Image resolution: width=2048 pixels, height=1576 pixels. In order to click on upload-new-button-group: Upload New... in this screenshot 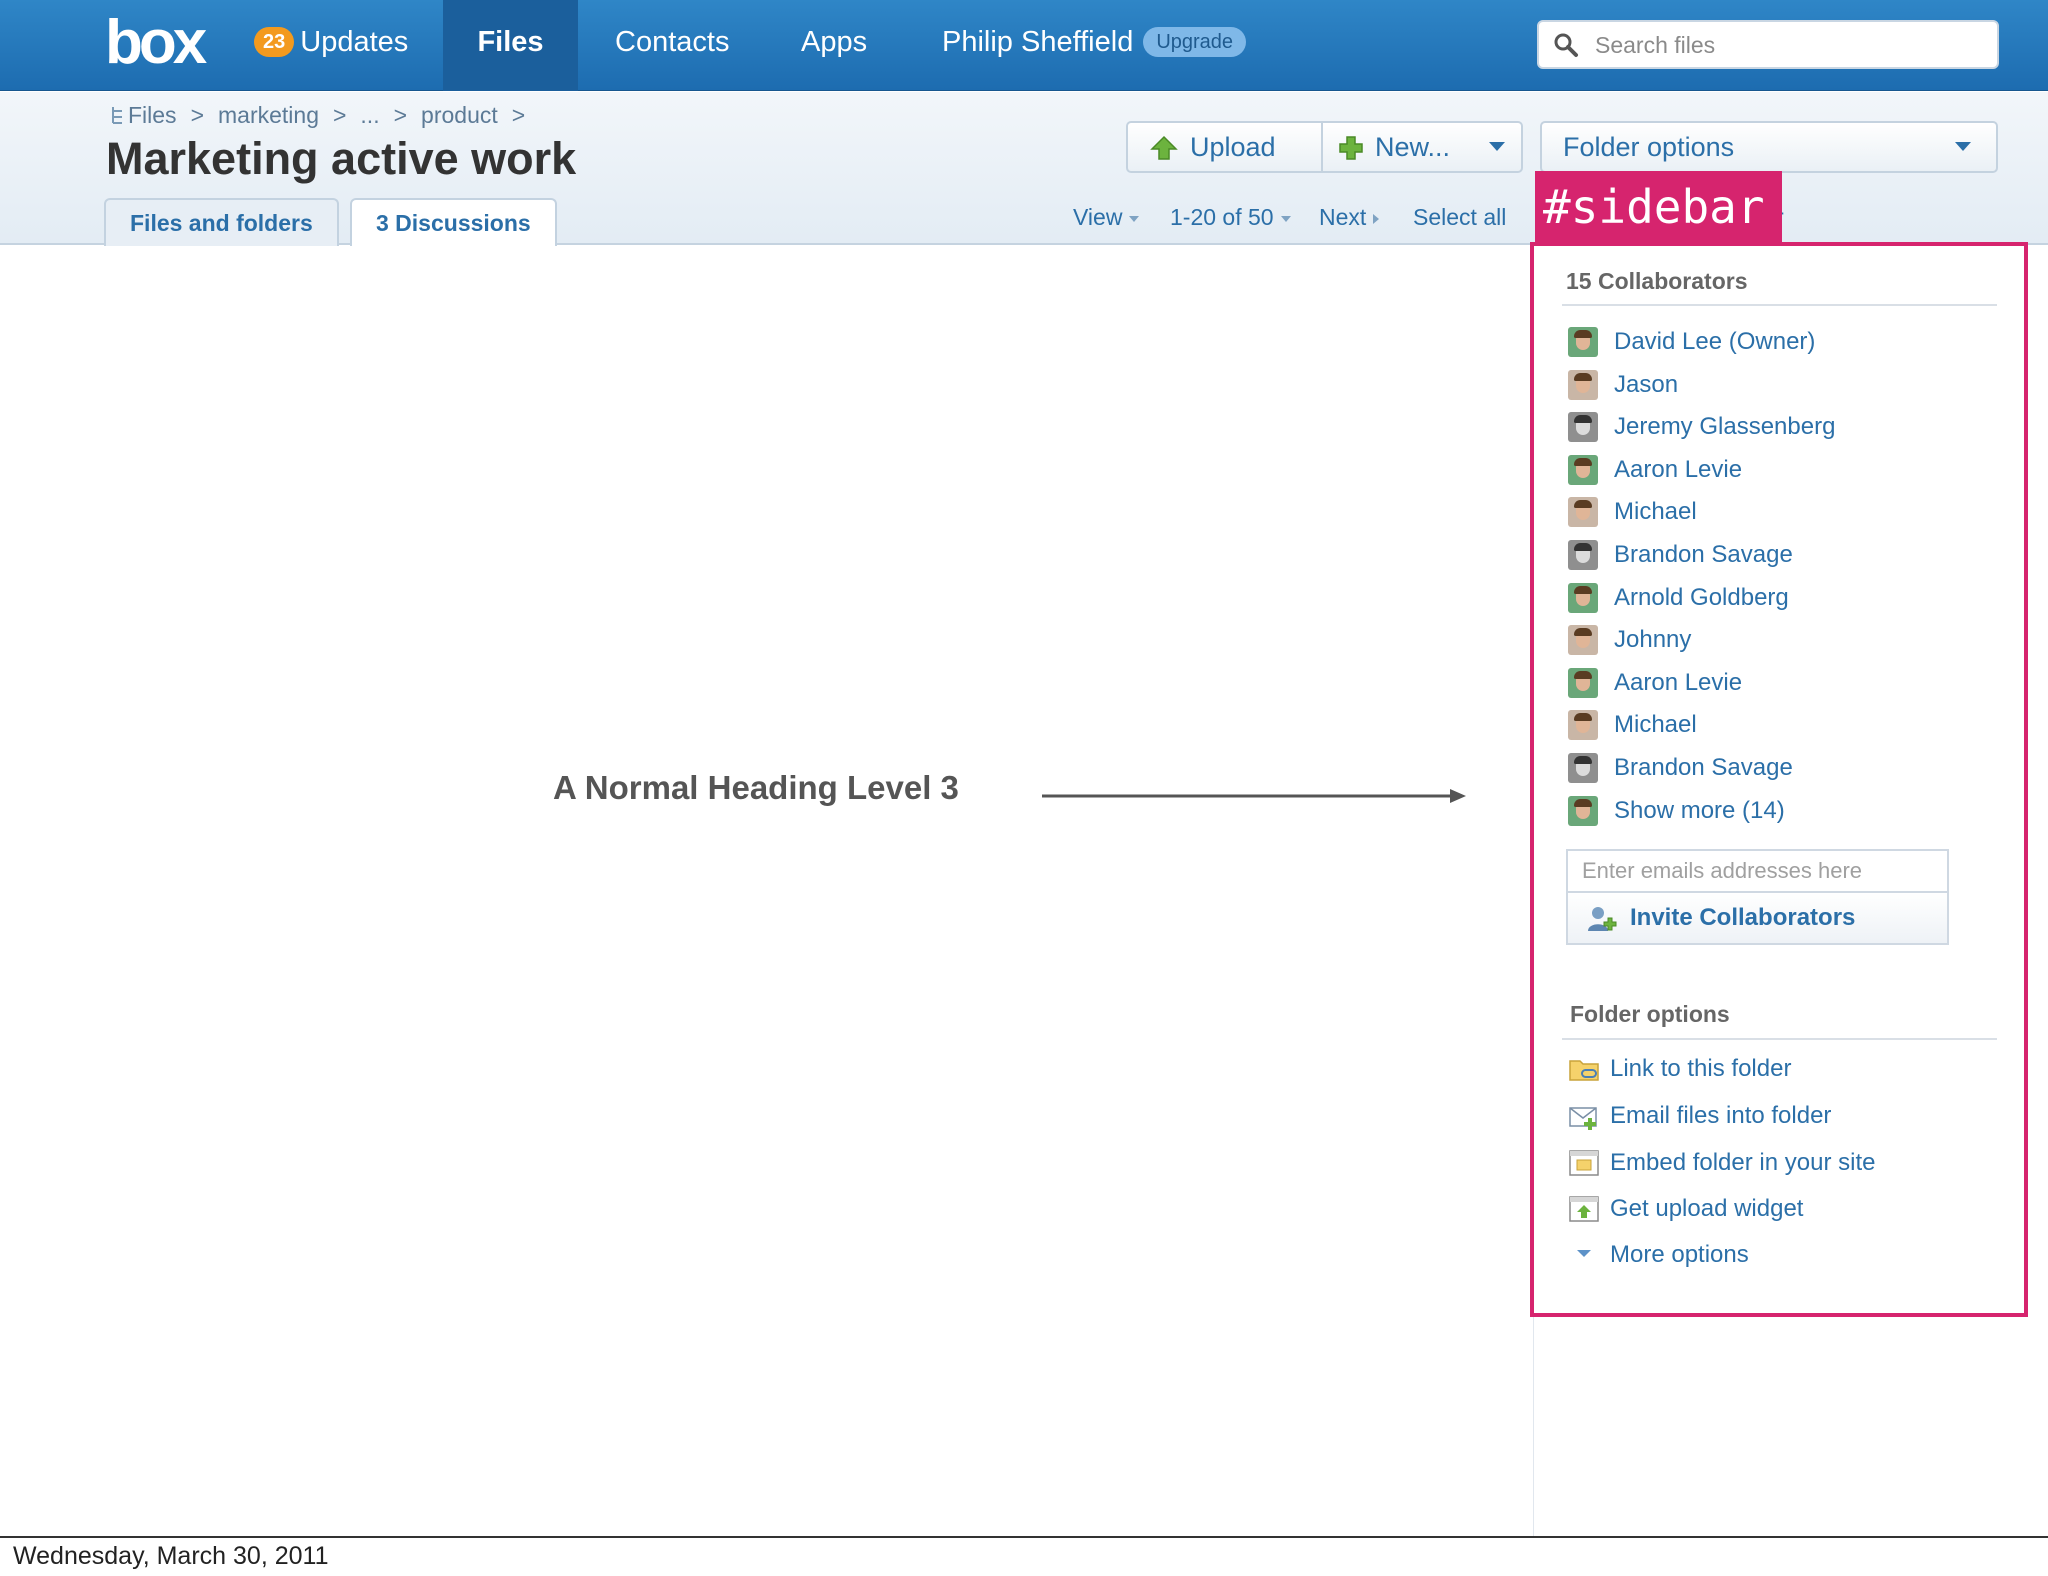, I will do `click(1324, 147)`.